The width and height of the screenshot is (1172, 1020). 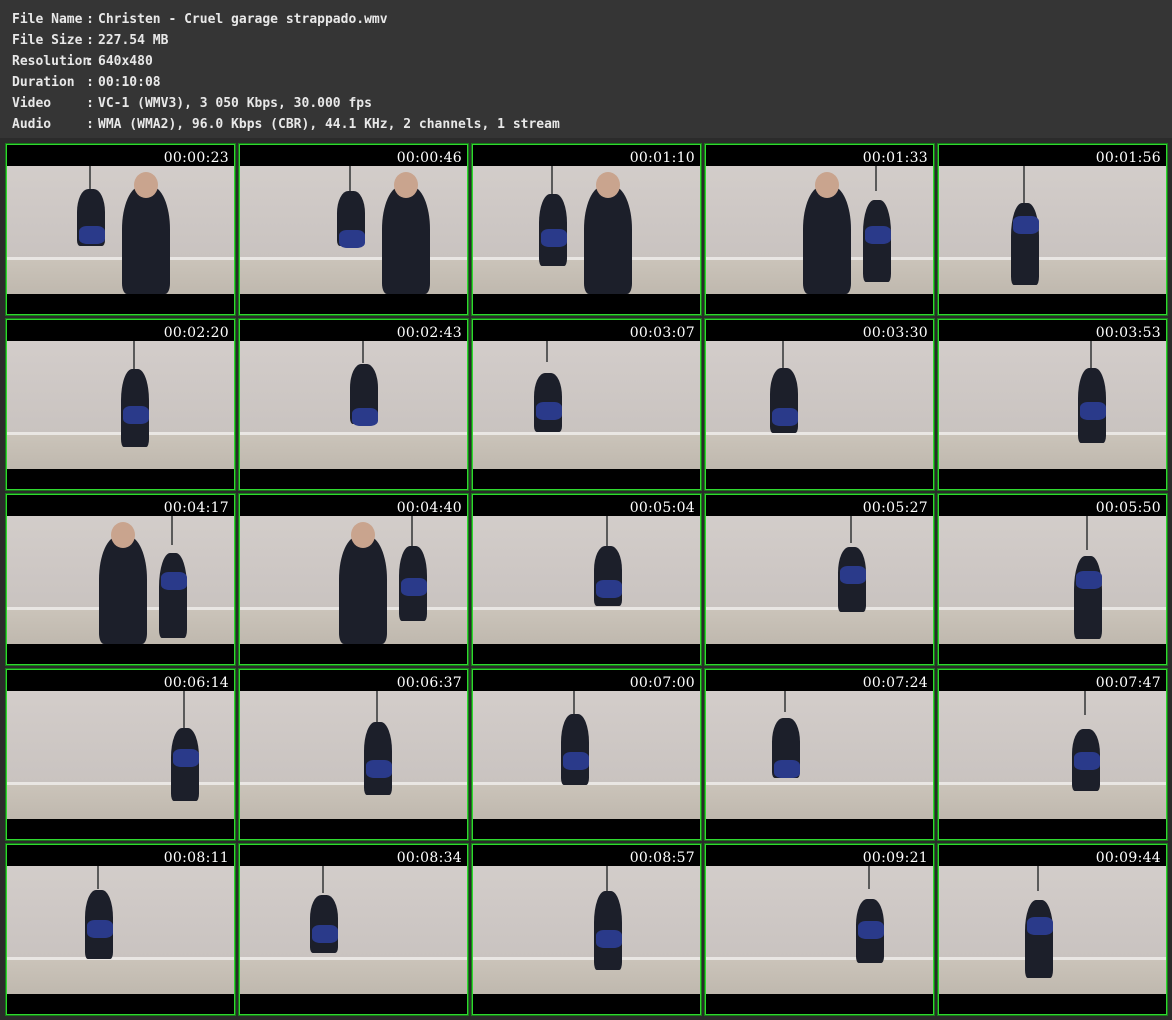 What do you see at coordinates (196, 508) in the screenshot?
I see `timestamp-label: 00:04:17` at bounding box center [196, 508].